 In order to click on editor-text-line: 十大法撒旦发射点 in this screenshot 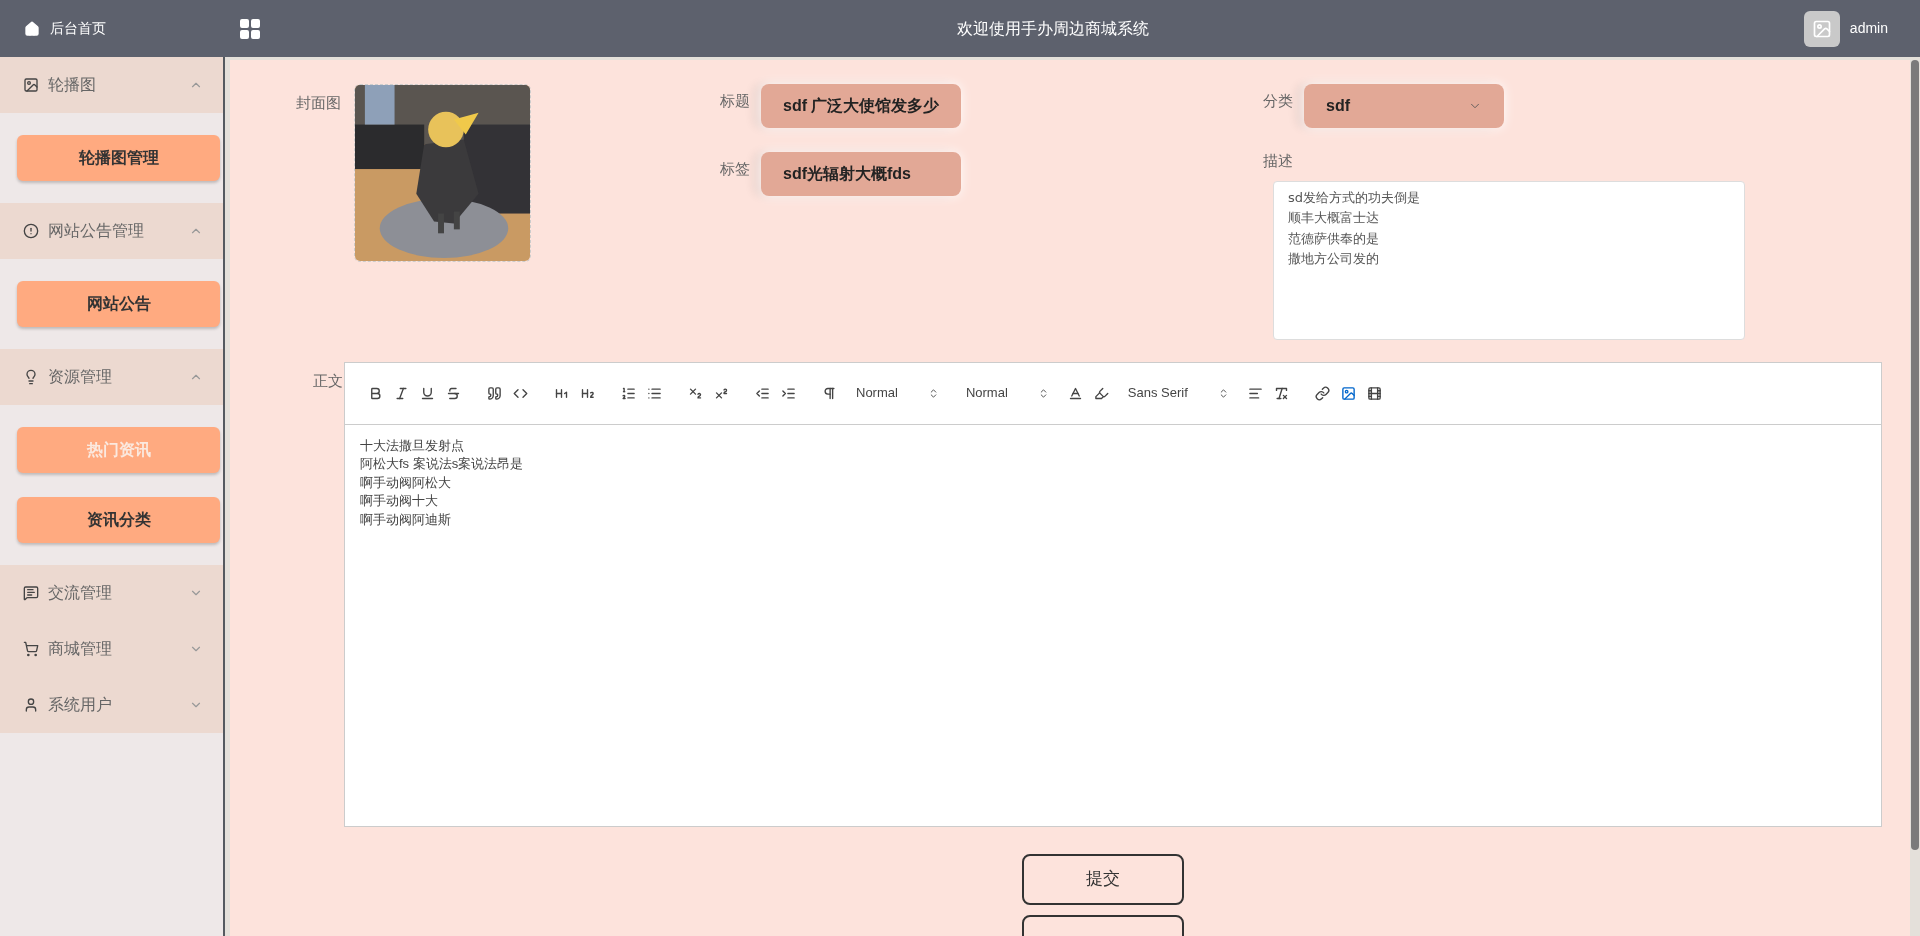, I will do `click(412, 445)`.